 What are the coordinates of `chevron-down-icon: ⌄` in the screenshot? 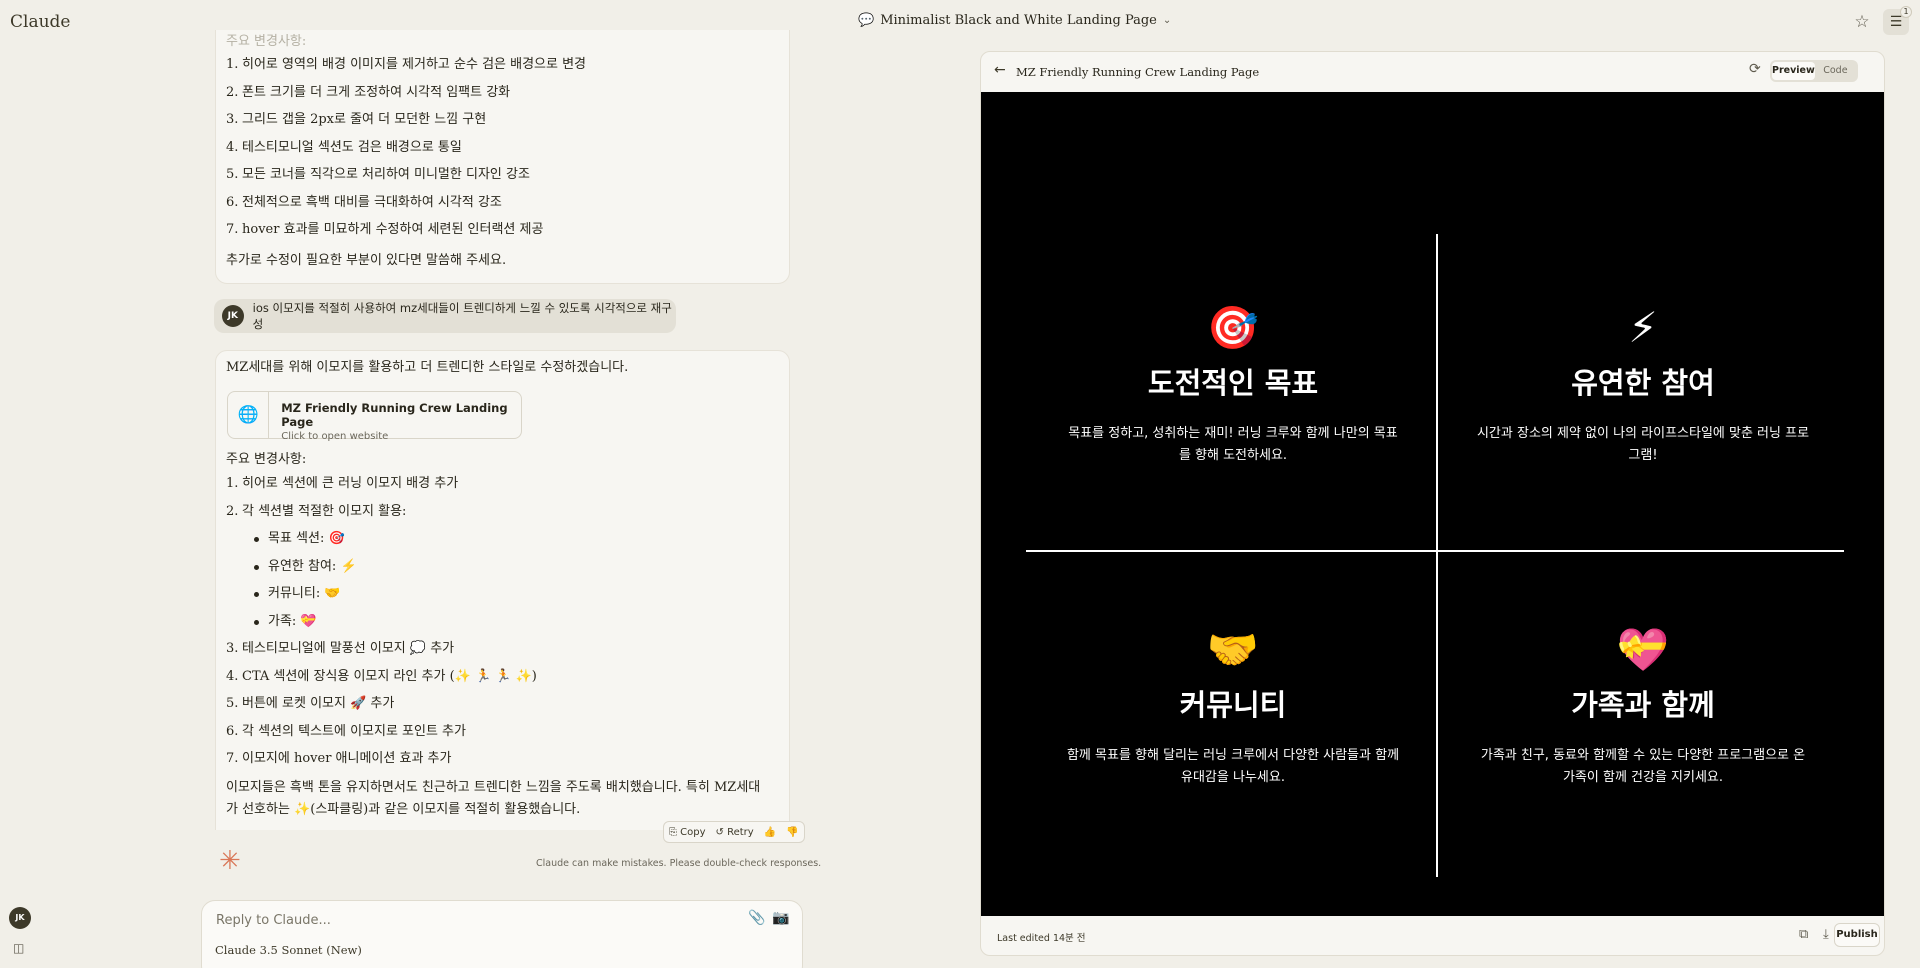 It's located at (1167, 20).